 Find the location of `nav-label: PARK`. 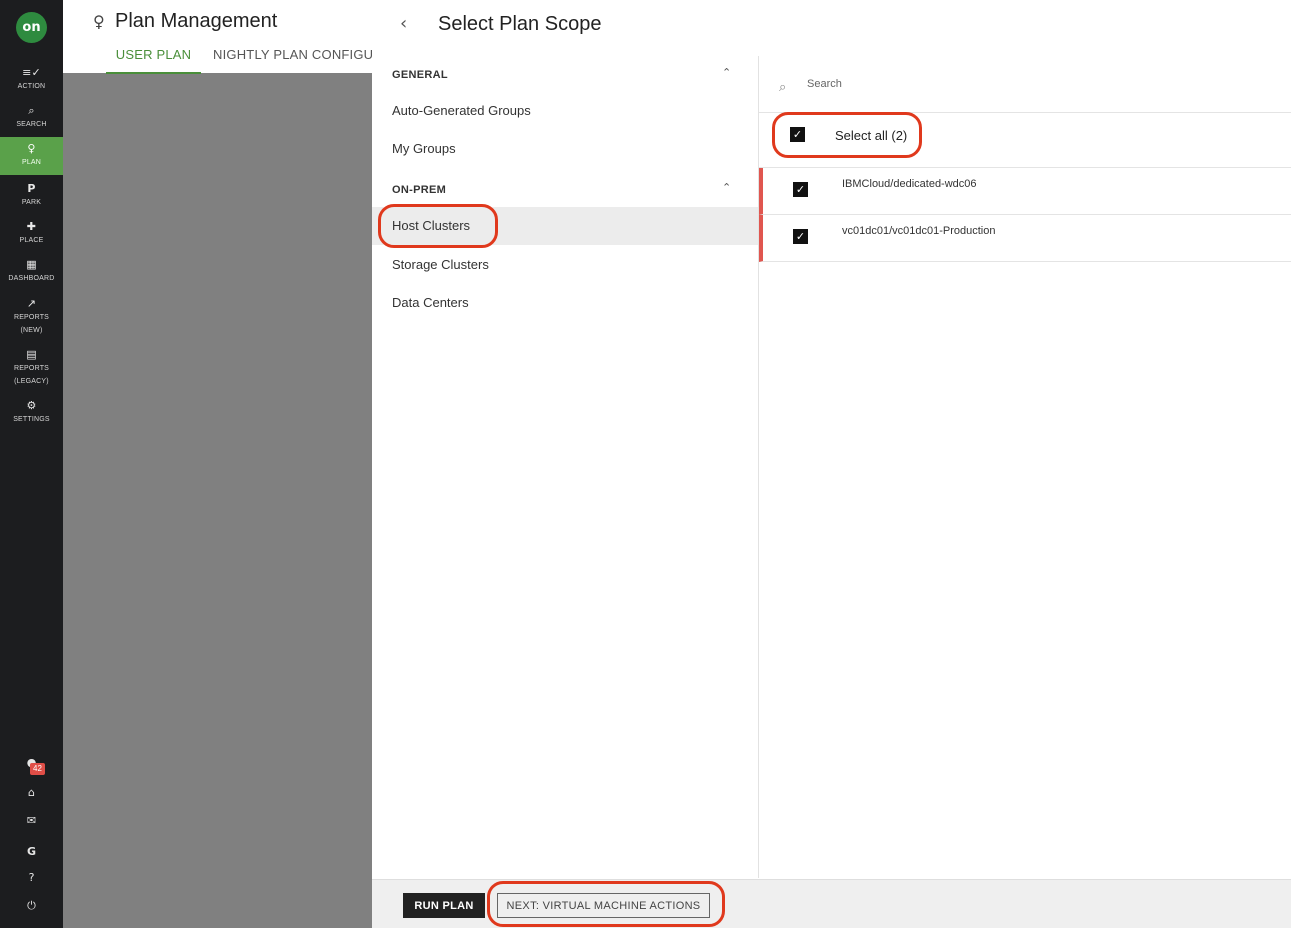

nav-label: PARK is located at coordinates (31, 202).